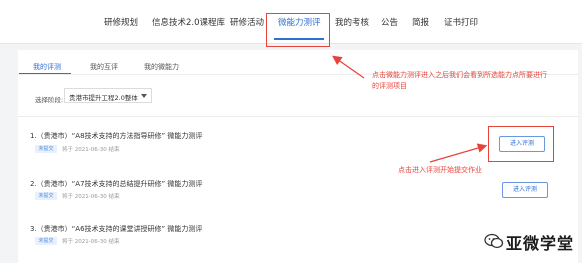 The width and height of the screenshot is (582, 263). I want to click on nav-item-course-library: 信息技术2.0课程库, so click(188, 23).